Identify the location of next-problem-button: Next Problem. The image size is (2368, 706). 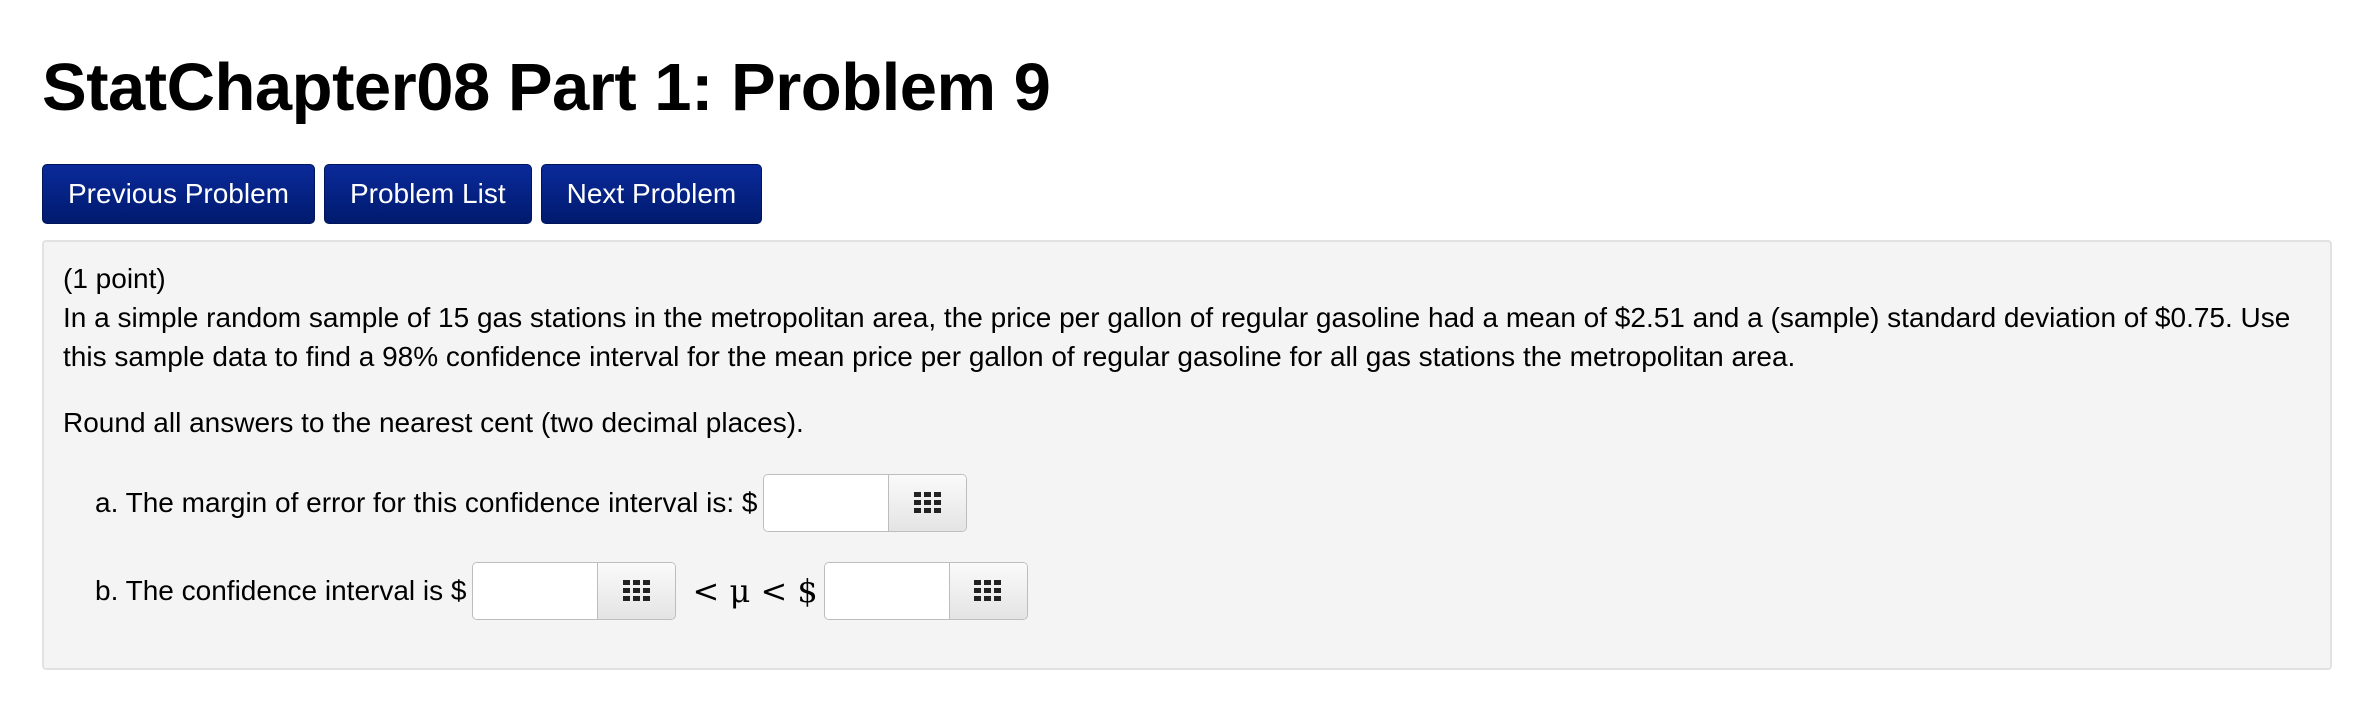
(651, 194).